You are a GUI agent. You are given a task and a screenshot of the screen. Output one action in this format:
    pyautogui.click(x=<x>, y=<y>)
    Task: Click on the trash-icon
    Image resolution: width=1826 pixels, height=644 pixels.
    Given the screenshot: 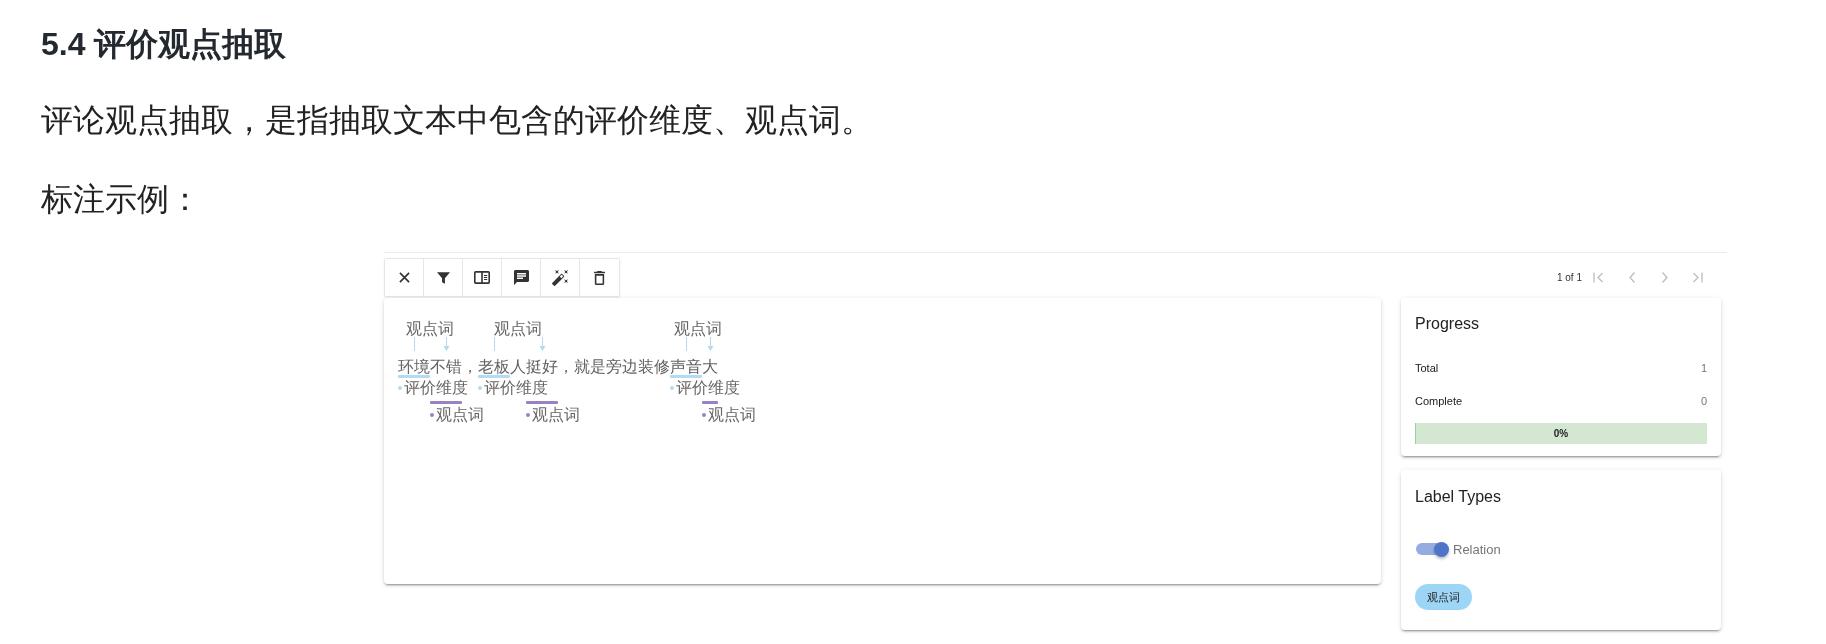 What is the action you would take?
    pyautogui.click(x=599, y=277)
    